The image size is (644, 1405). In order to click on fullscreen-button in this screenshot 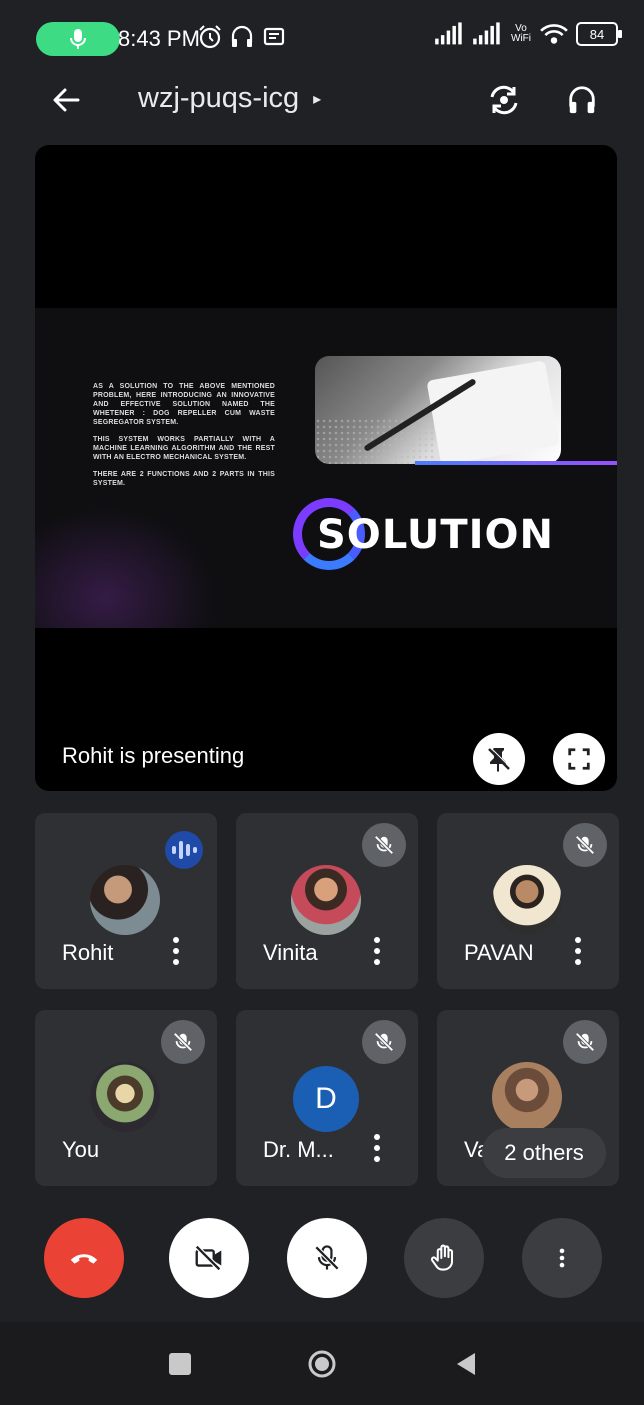, I will do `click(579, 759)`.